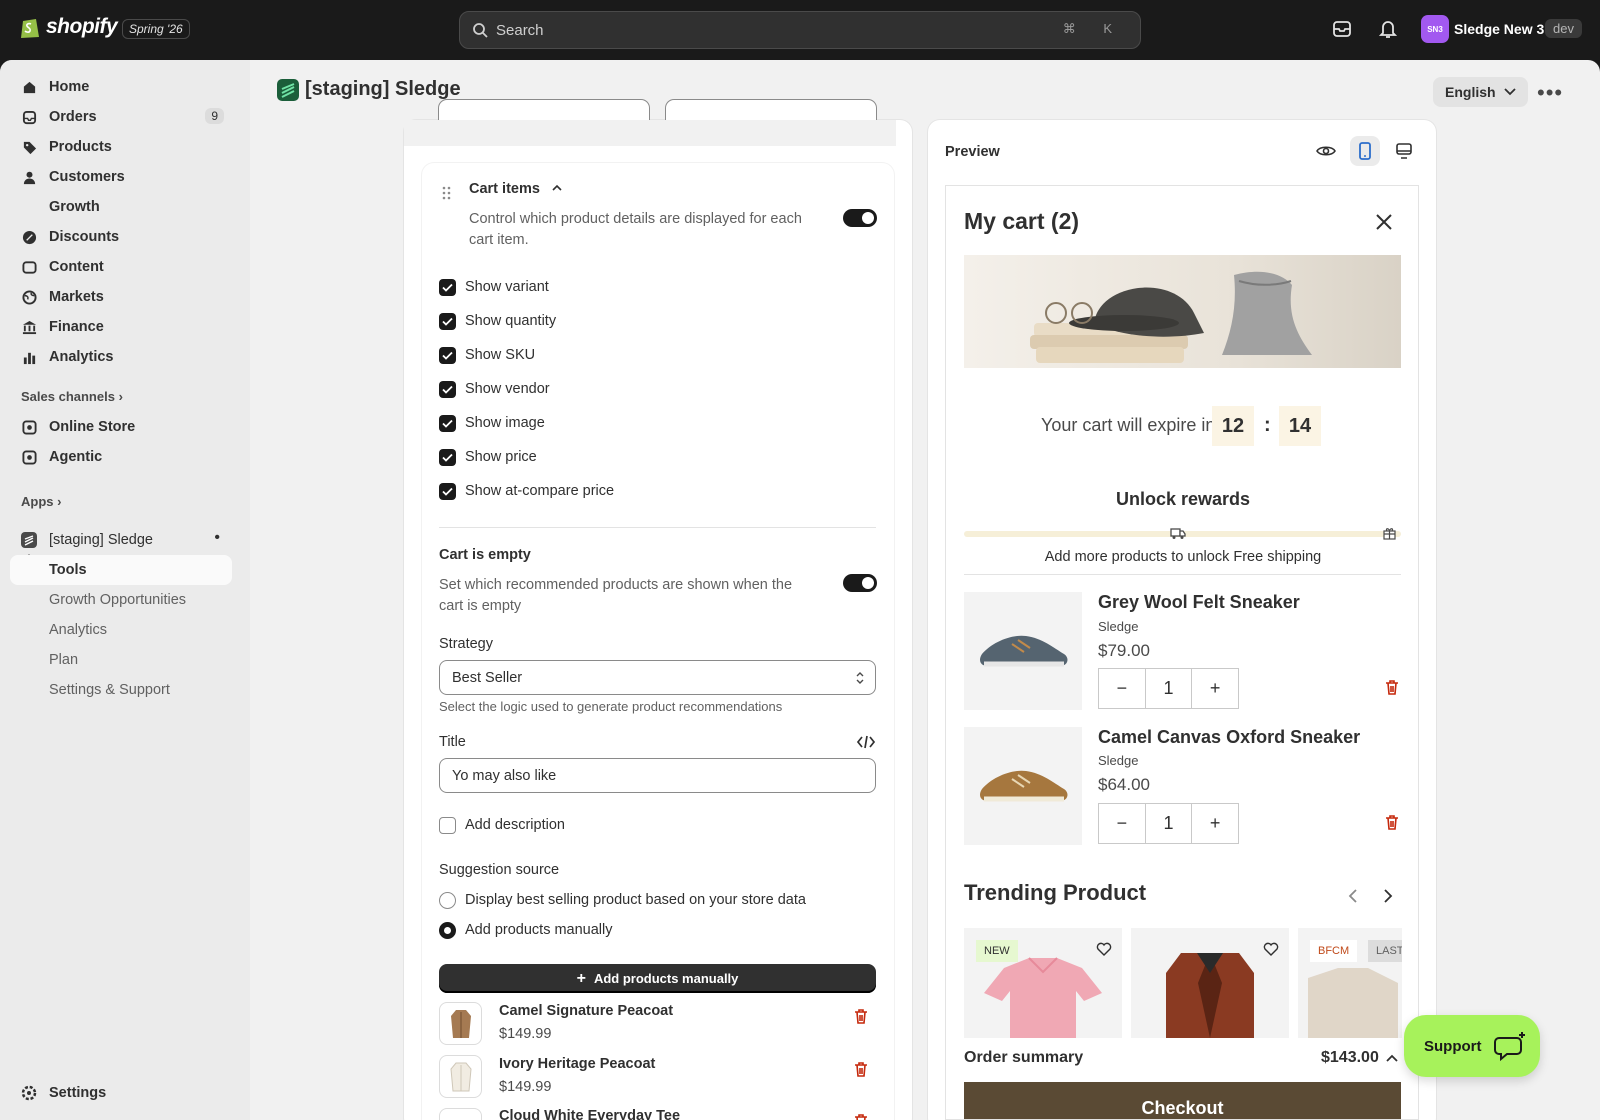 The image size is (1600, 1120). I want to click on trending-product-card: BFCM LAST, so click(1350, 983).